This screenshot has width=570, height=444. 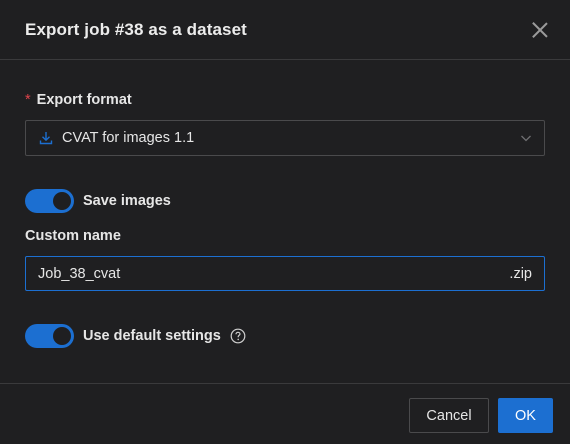 What do you see at coordinates (128, 138) in the screenshot?
I see `export-format-value: CVAT for images 1.1` at bounding box center [128, 138].